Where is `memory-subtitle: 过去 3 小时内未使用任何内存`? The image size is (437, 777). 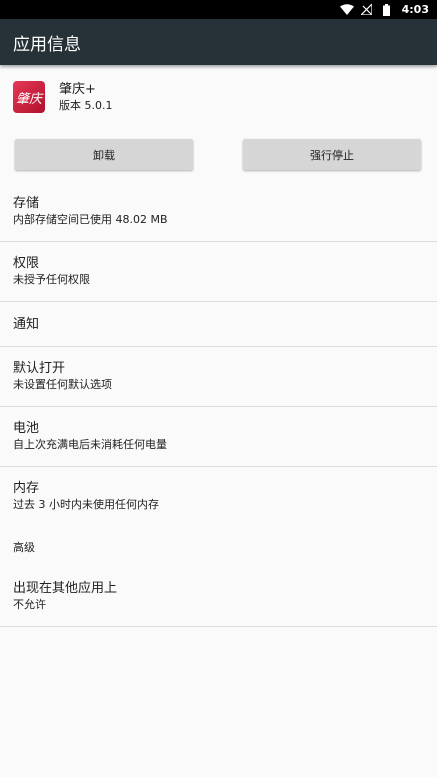 memory-subtitle: 过去 3 小时内未使用任何内存 is located at coordinates (86, 504).